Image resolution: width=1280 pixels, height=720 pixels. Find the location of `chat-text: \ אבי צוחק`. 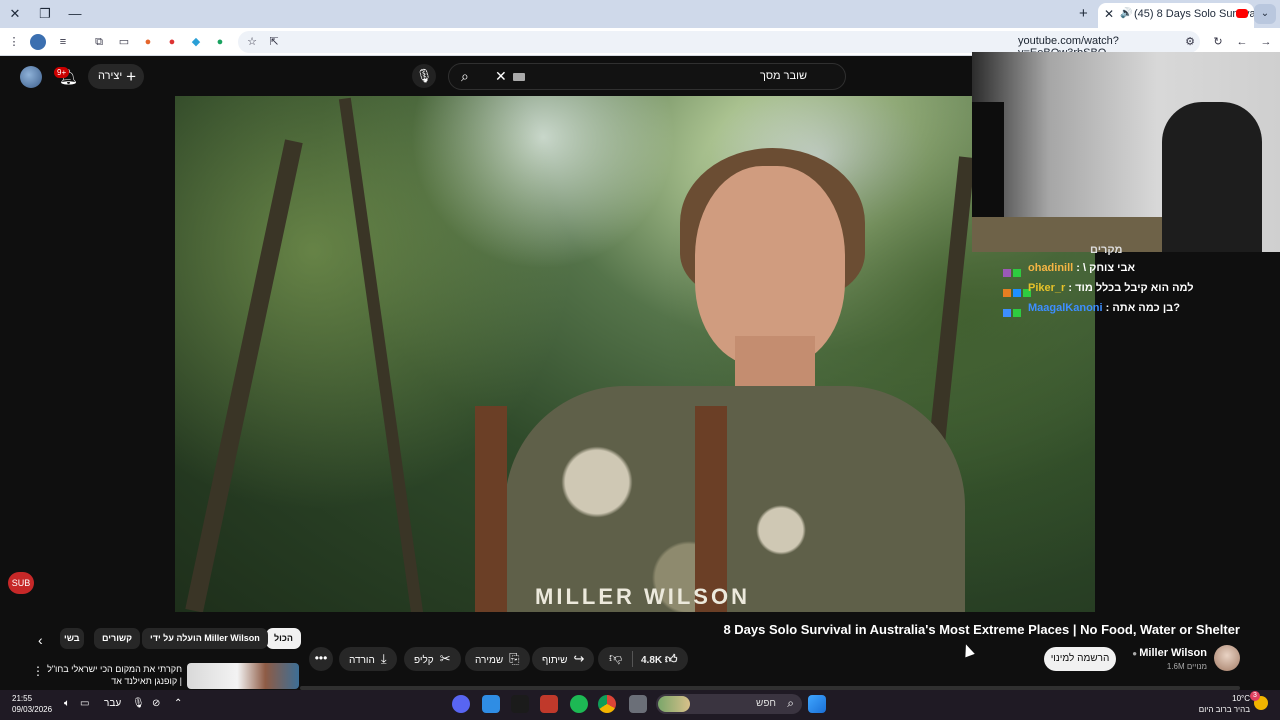

chat-text: \ אבי צוחק is located at coordinates (1109, 268).